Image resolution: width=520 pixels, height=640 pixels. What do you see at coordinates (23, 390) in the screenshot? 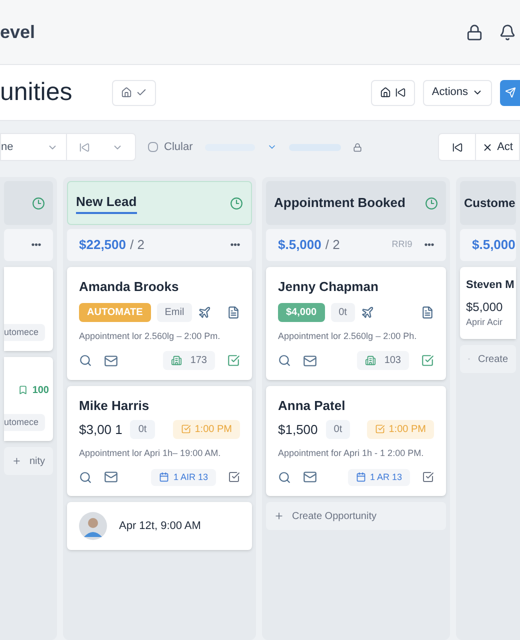
I see `bookmark-icon` at bounding box center [23, 390].